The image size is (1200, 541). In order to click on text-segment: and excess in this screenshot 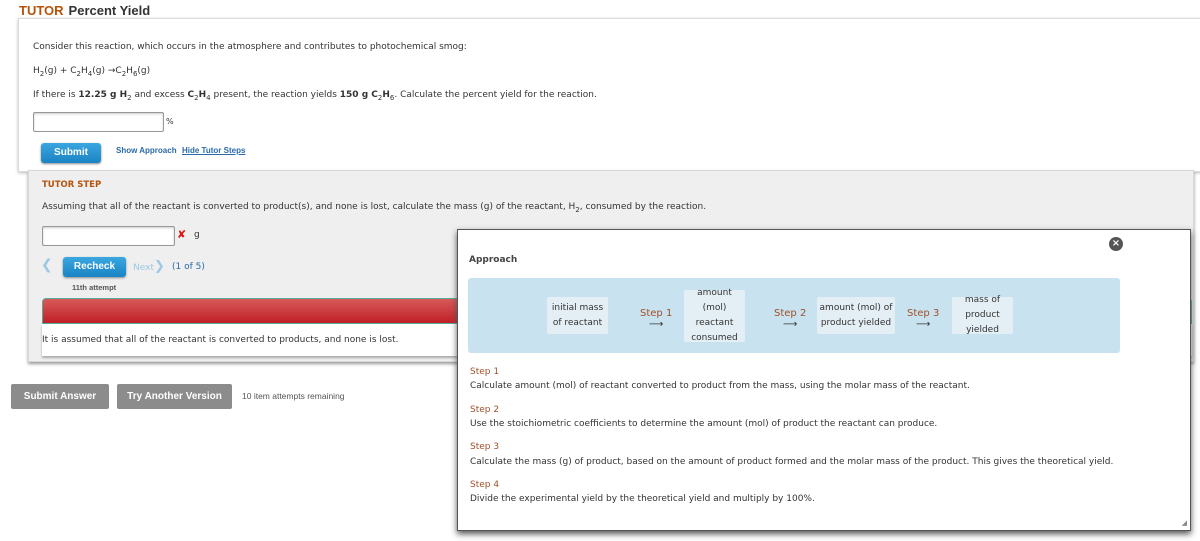, I will do `click(159, 95)`.